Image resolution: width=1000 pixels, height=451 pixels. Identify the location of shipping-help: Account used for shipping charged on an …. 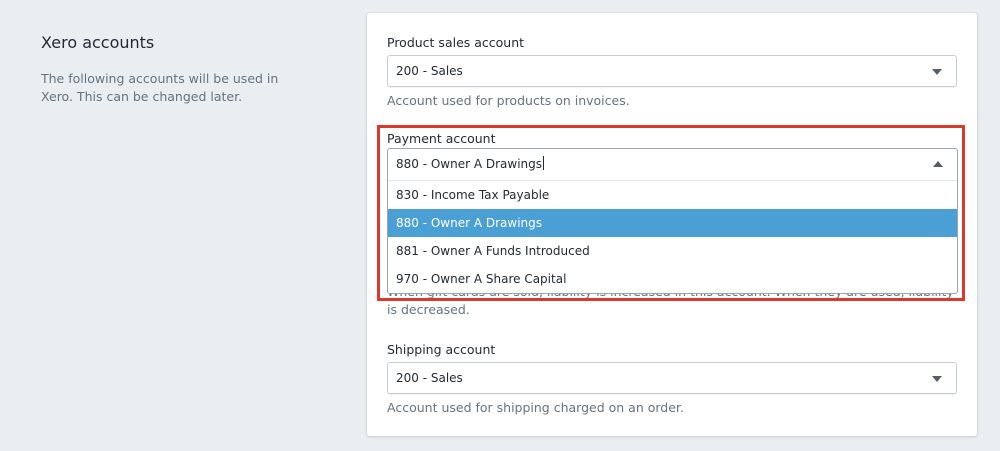
(535, 407).